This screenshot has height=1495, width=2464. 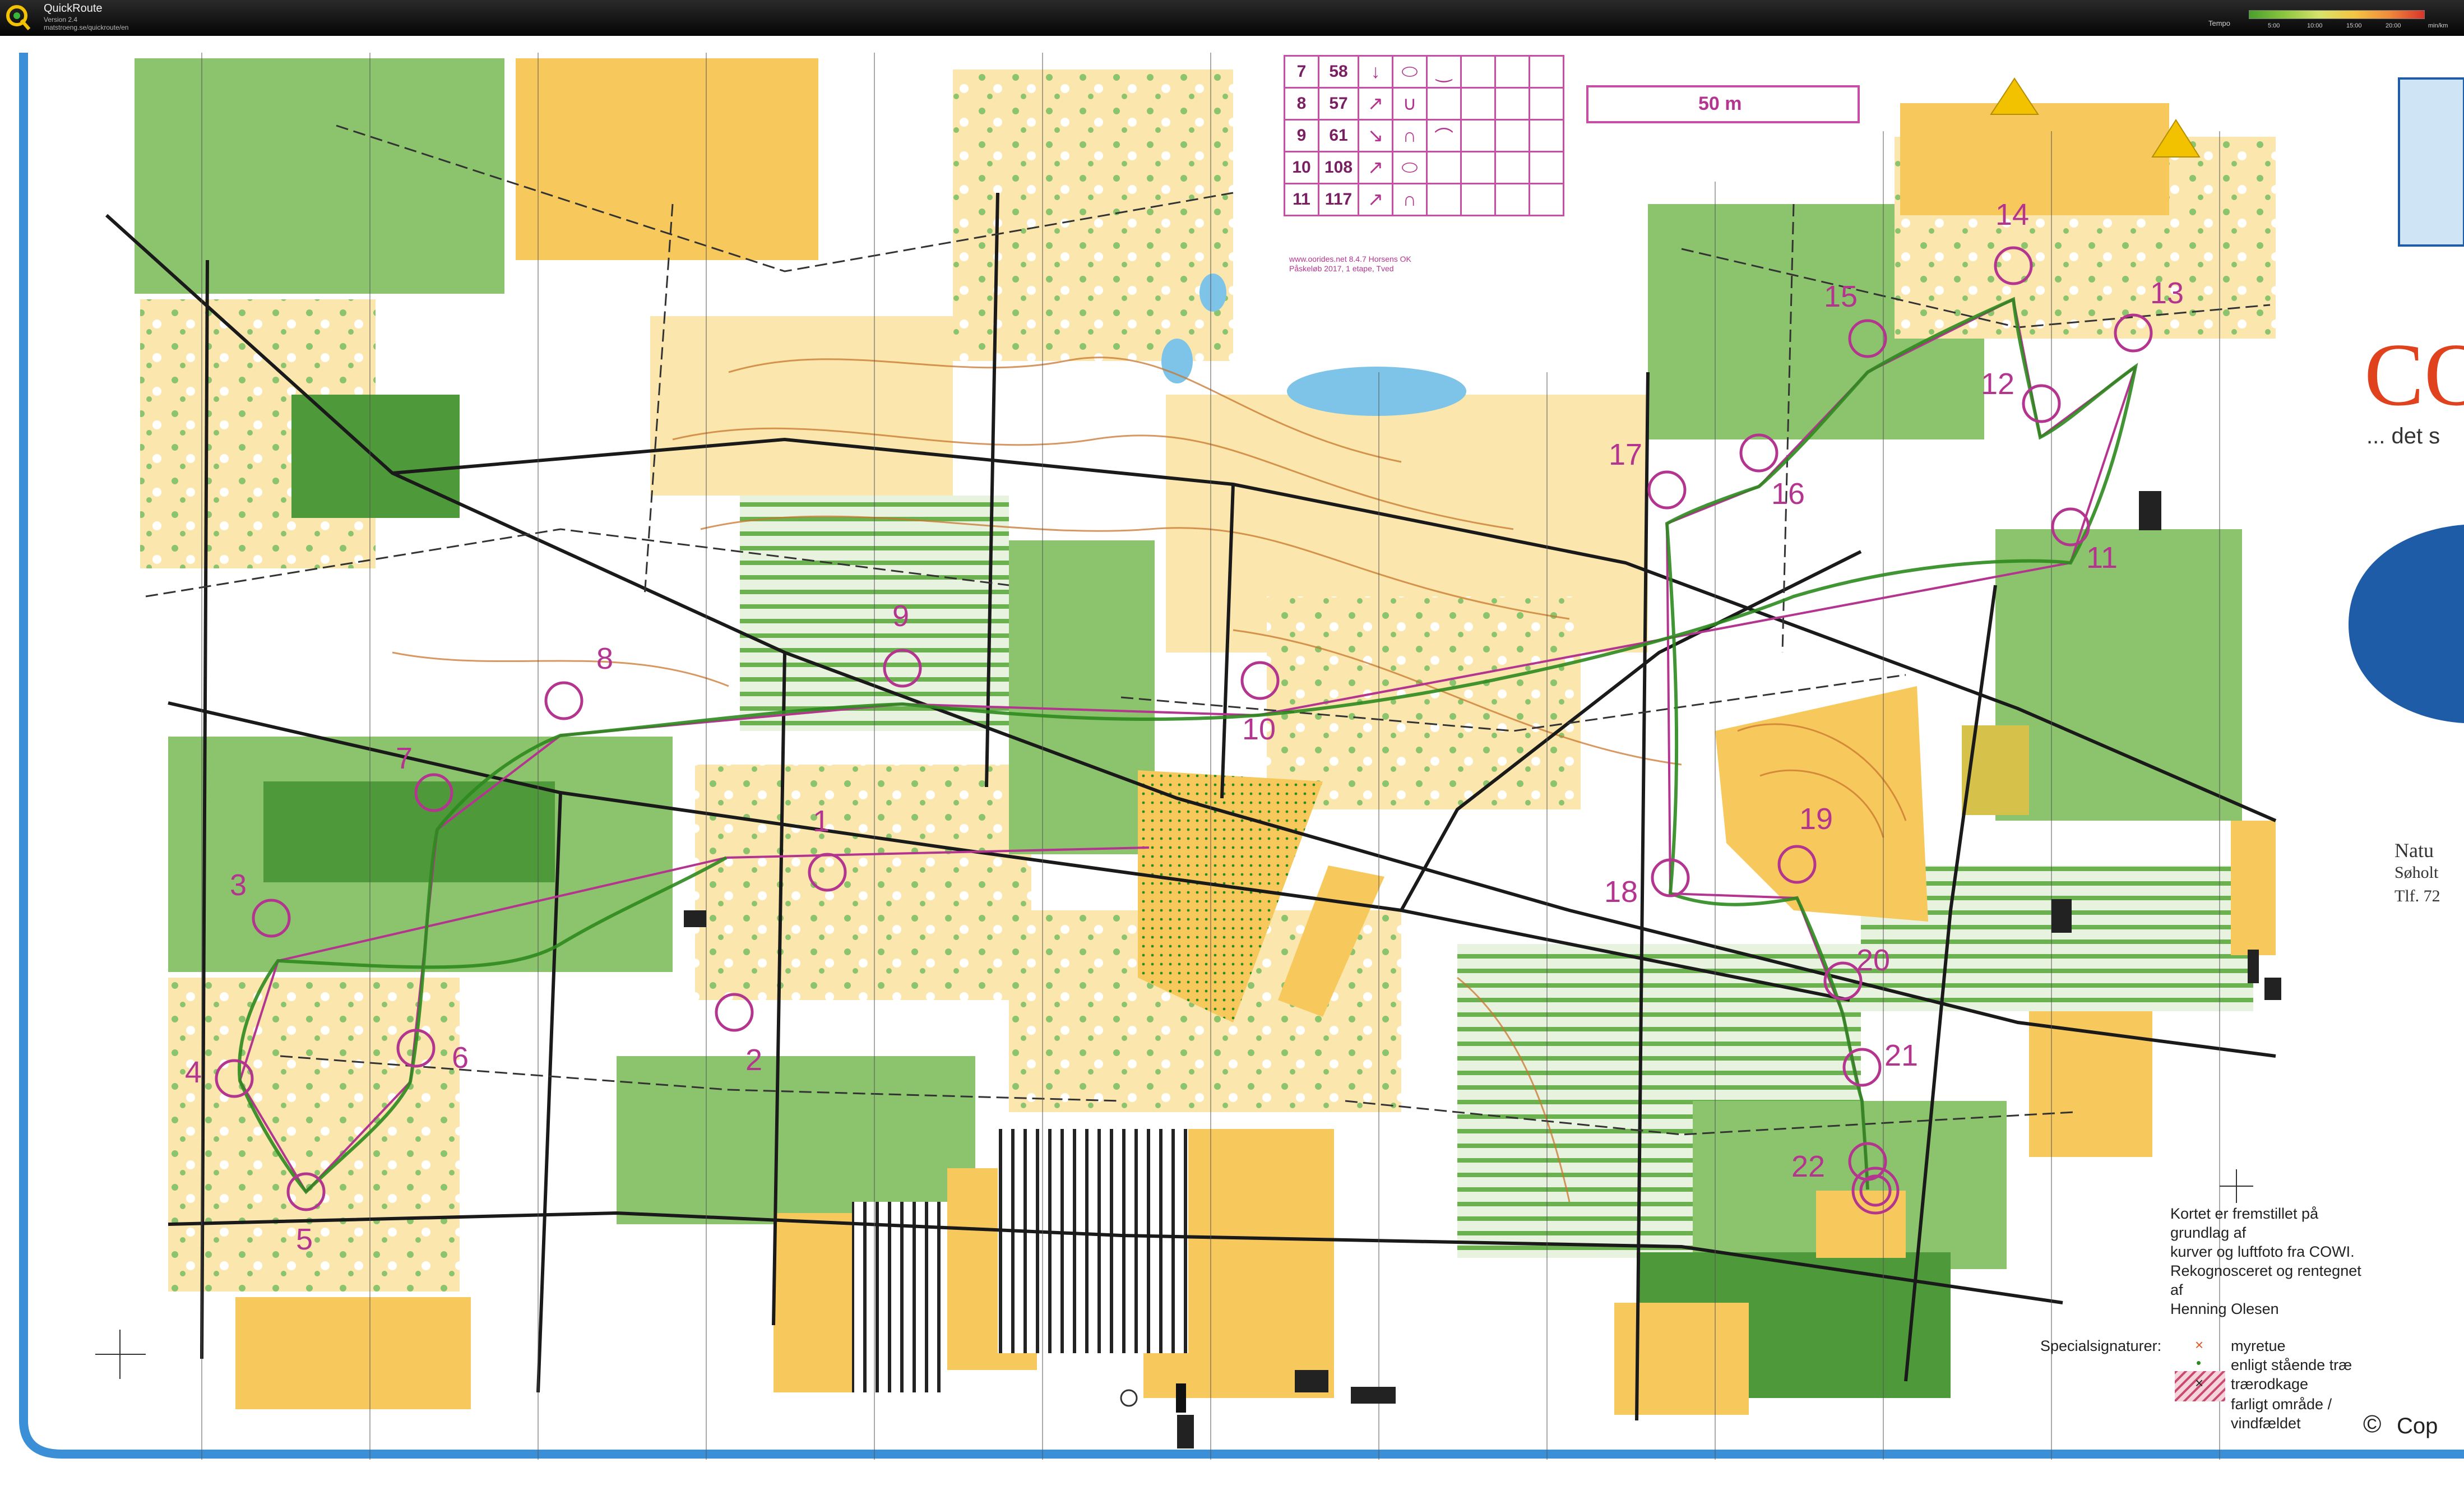 What do you see at coordinates (2417, 1426) in the screenshot?
I see `copyright-text: Cop` at bounding box center [2417, 1426].